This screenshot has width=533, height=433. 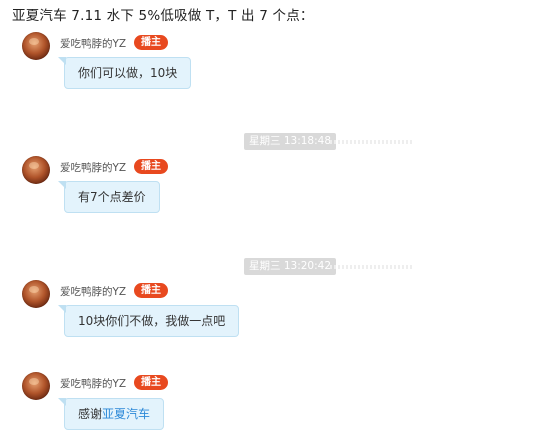 I want to click on message-text: 感谢, so click(x=90, y=414).